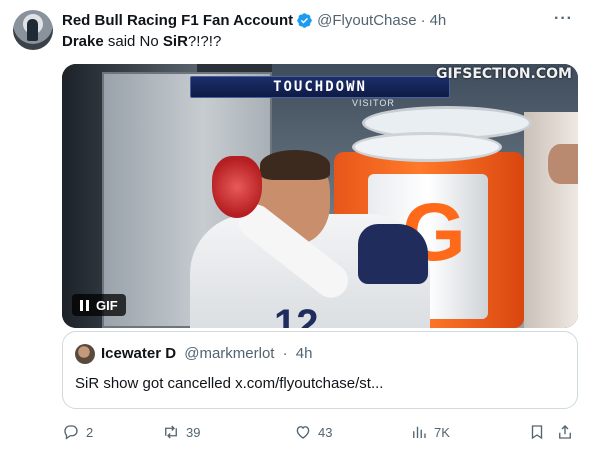 Image resolution: width=595 pixels, height=451 pixels. Describe the element at coordinates (175, 41) in the screenshot. I see `tweet-text-bold: SiR` at that location.